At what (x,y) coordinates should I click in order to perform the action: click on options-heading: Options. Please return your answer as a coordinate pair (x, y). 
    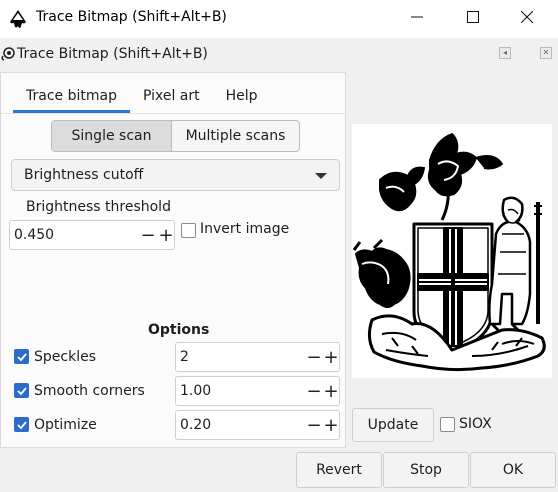
    Looking at the image, I should click on (179, 330).